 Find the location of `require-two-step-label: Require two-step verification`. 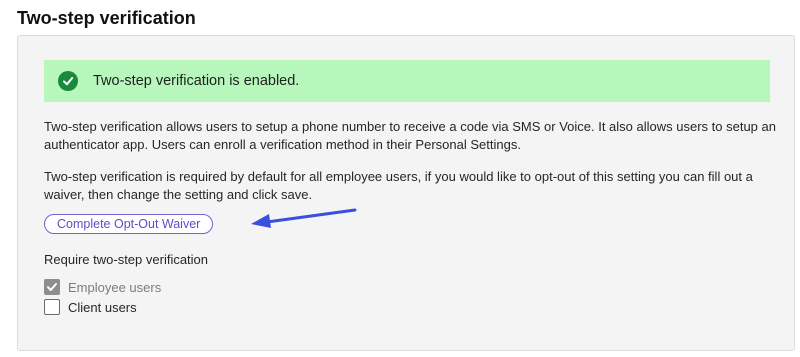

require-two-step-label: Require two-step verification is located at coordinates (126, 259).